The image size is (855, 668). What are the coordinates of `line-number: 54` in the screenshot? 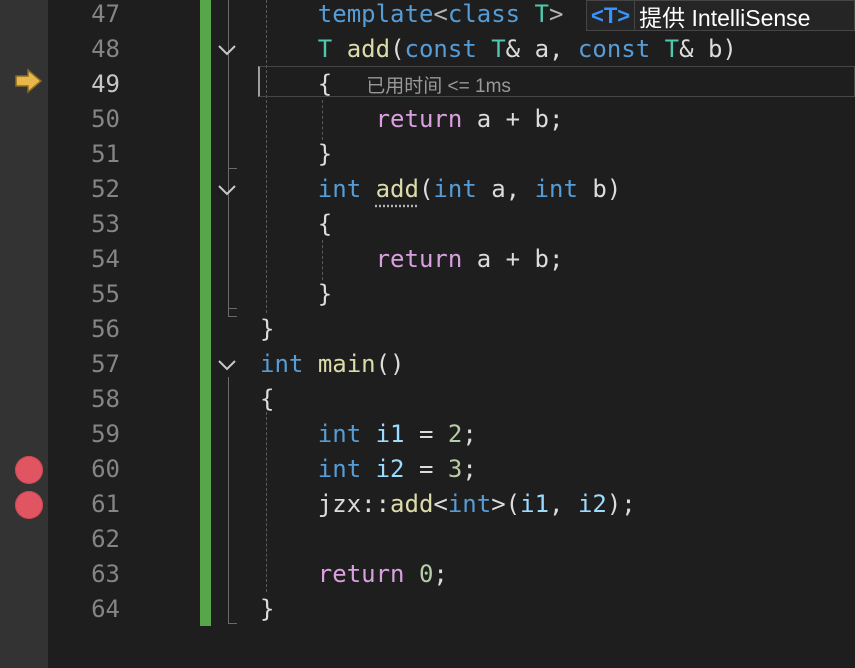 It's located at (105, 259).